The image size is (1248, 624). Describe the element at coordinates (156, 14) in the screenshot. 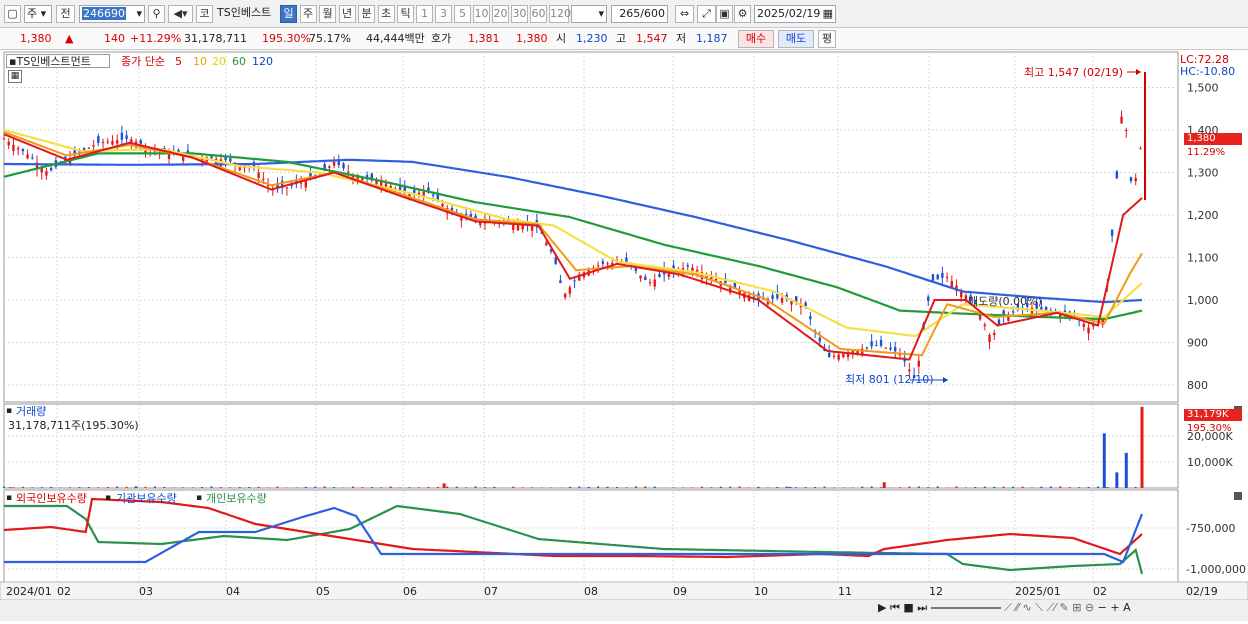

I see `search-icon: ⚲` at that location.